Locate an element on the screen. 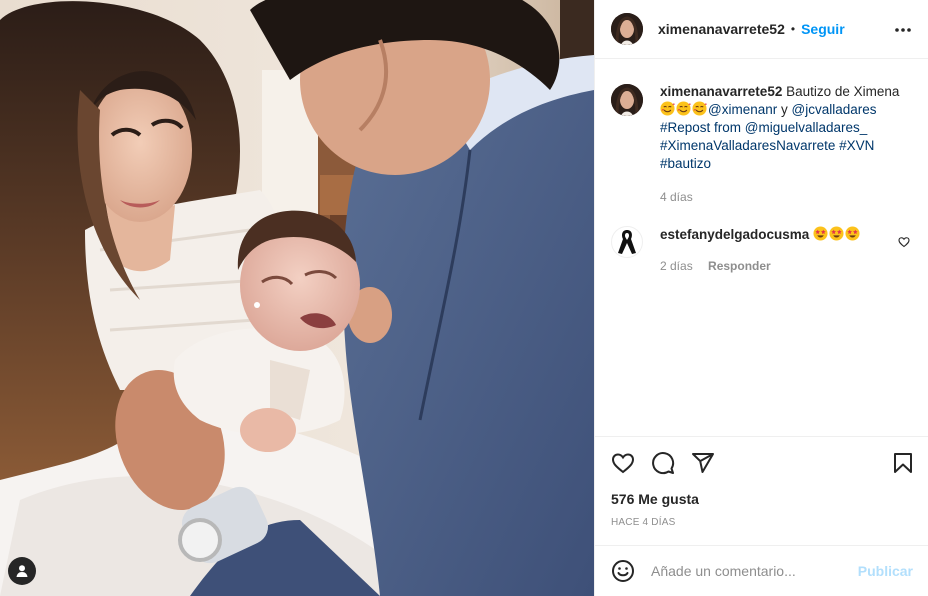  bookmark-icon is located at coordinates (903, 463).